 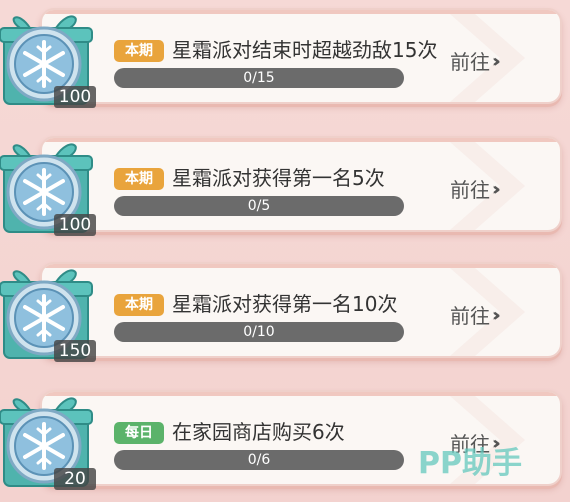 I want to click on reward-count: 150, so click(x=75, y=351).